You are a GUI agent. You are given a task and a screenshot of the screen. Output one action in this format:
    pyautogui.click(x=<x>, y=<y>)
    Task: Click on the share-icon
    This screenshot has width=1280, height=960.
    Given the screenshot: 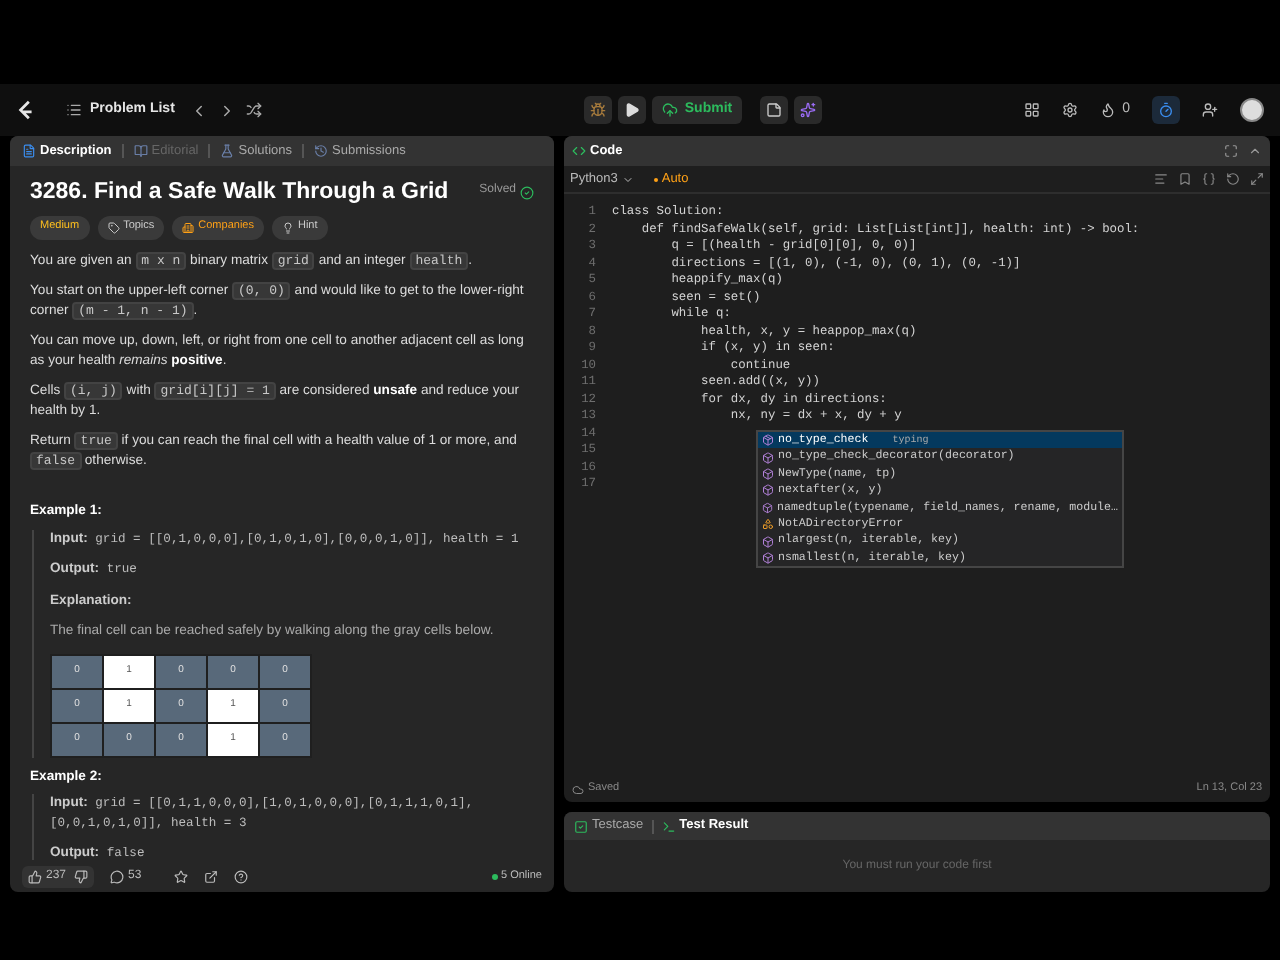 What is the action you would take?
    pyautogui.click(x=210, y=876)
    